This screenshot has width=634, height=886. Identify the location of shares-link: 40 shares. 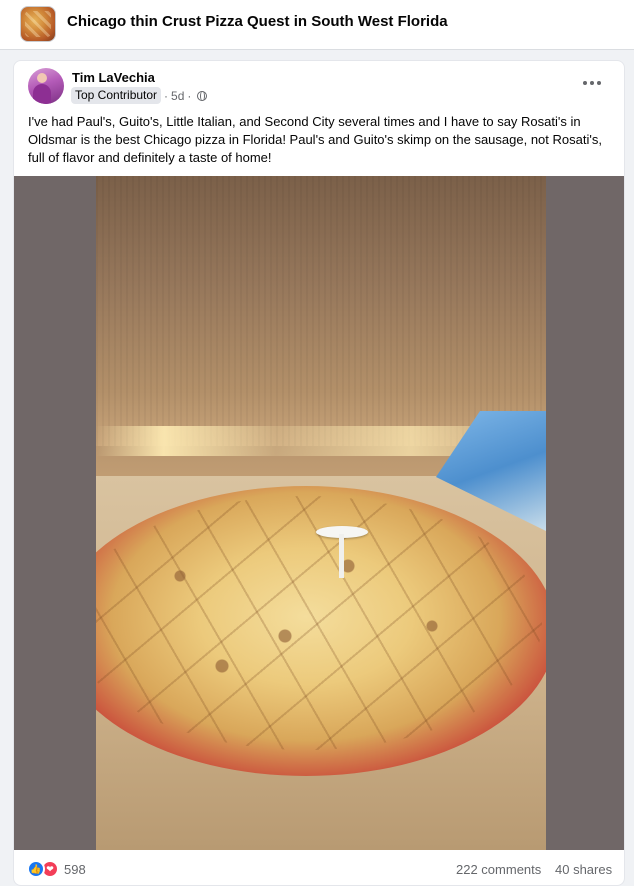
(583, 869).